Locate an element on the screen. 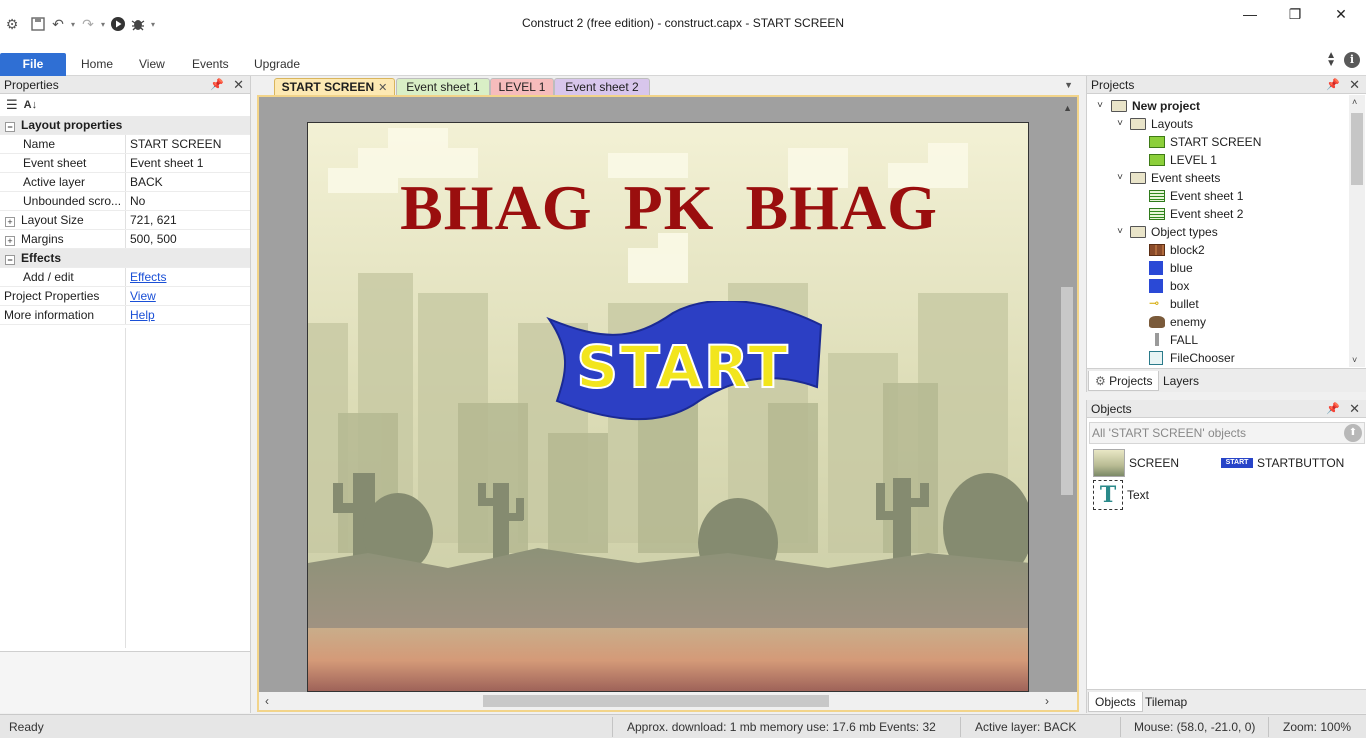 The width and height of the screenshot is (1366, 738). tab-start-screen: START SCREEN ✕ is located at coordinates (334, 87).